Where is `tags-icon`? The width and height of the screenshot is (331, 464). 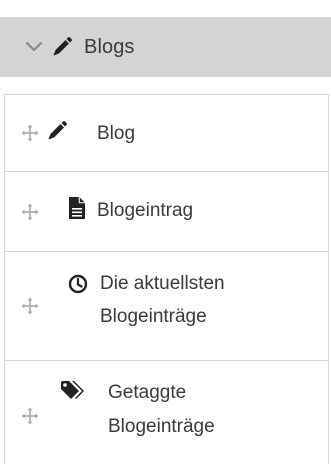
tags-icon is located at coordinates (74, 391).